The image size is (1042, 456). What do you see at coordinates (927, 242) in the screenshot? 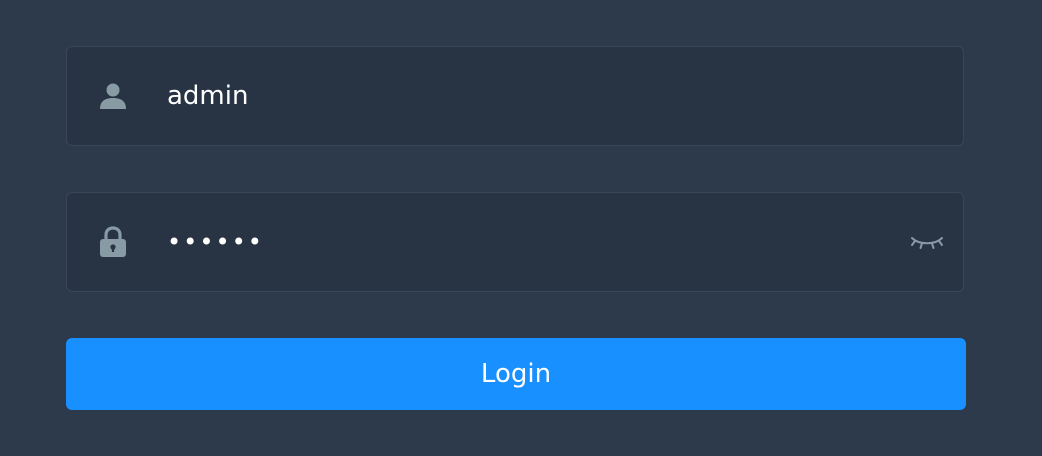
I see `eye-closed-icon` at bounding box center [927, 242].